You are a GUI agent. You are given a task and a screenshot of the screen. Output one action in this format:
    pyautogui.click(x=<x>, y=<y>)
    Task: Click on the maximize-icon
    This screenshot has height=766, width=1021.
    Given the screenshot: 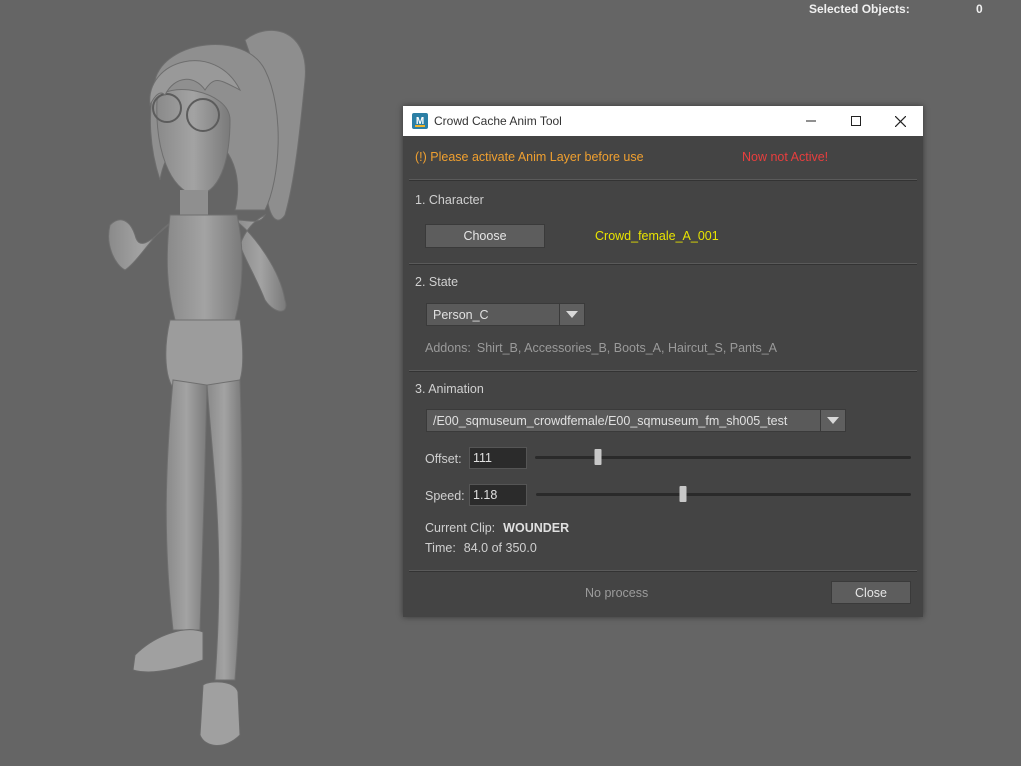 What is the action you would take?
    pyautogui.click(x=855, y=121)
    